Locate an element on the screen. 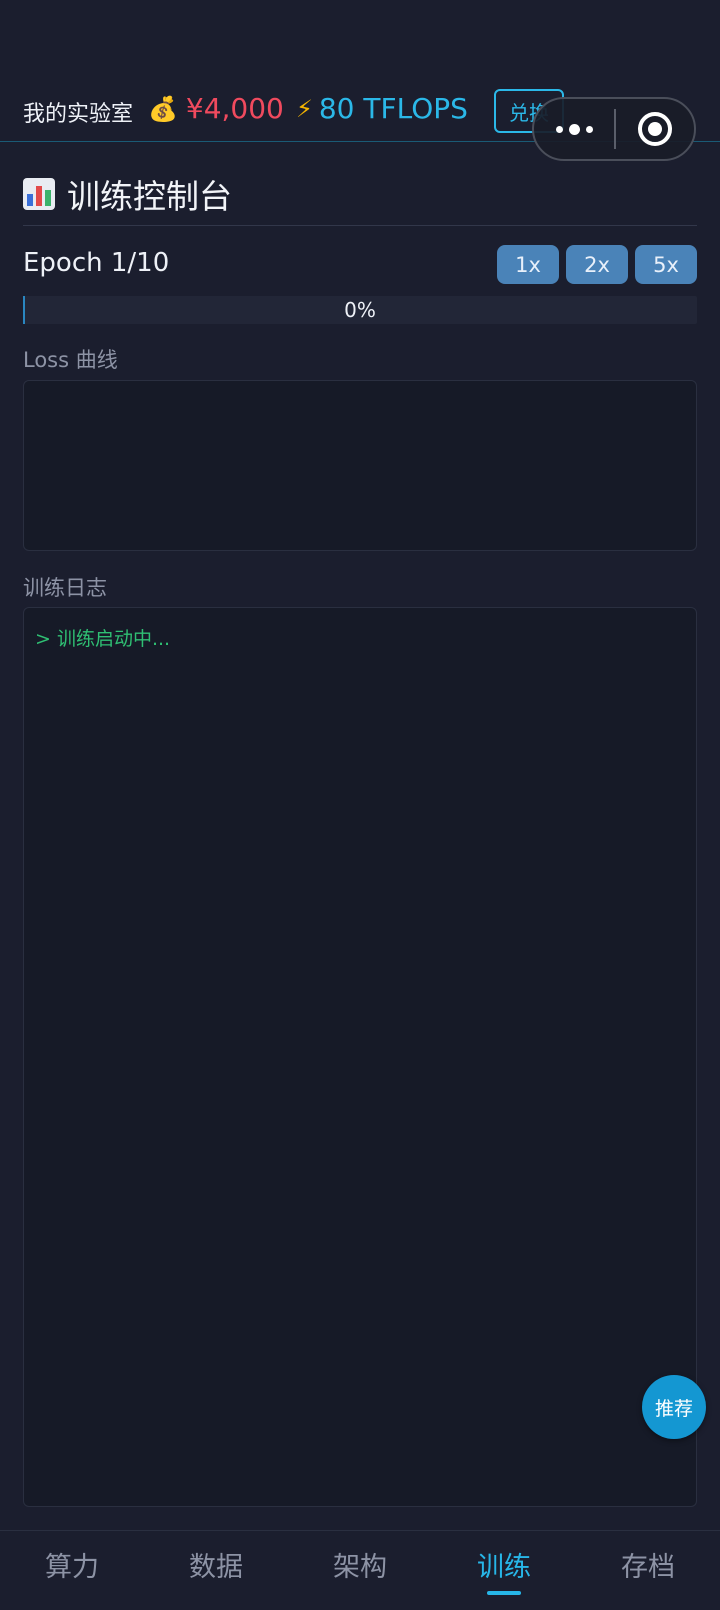  speed-5x-button: 5x is located at coordinates (666, 264).